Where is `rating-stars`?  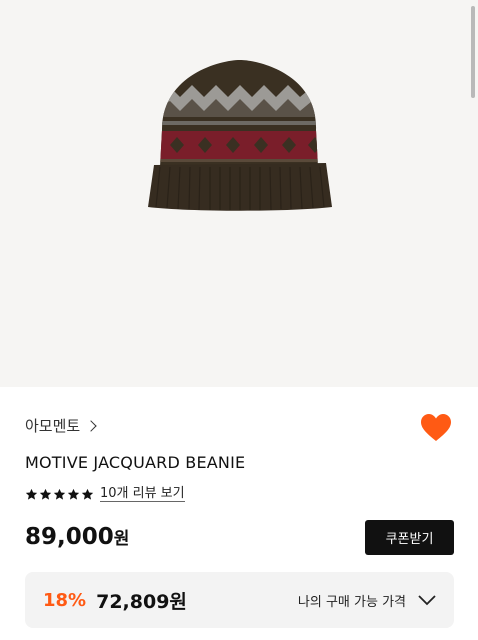
rating-stars is located at coordinates (59, 494).